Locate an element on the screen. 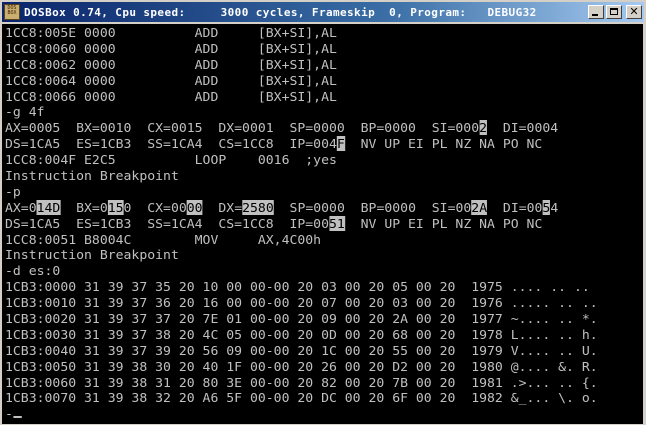 The image size is (646, 425). changed-value-highlight: 00 is located at coordinates (194, 207).